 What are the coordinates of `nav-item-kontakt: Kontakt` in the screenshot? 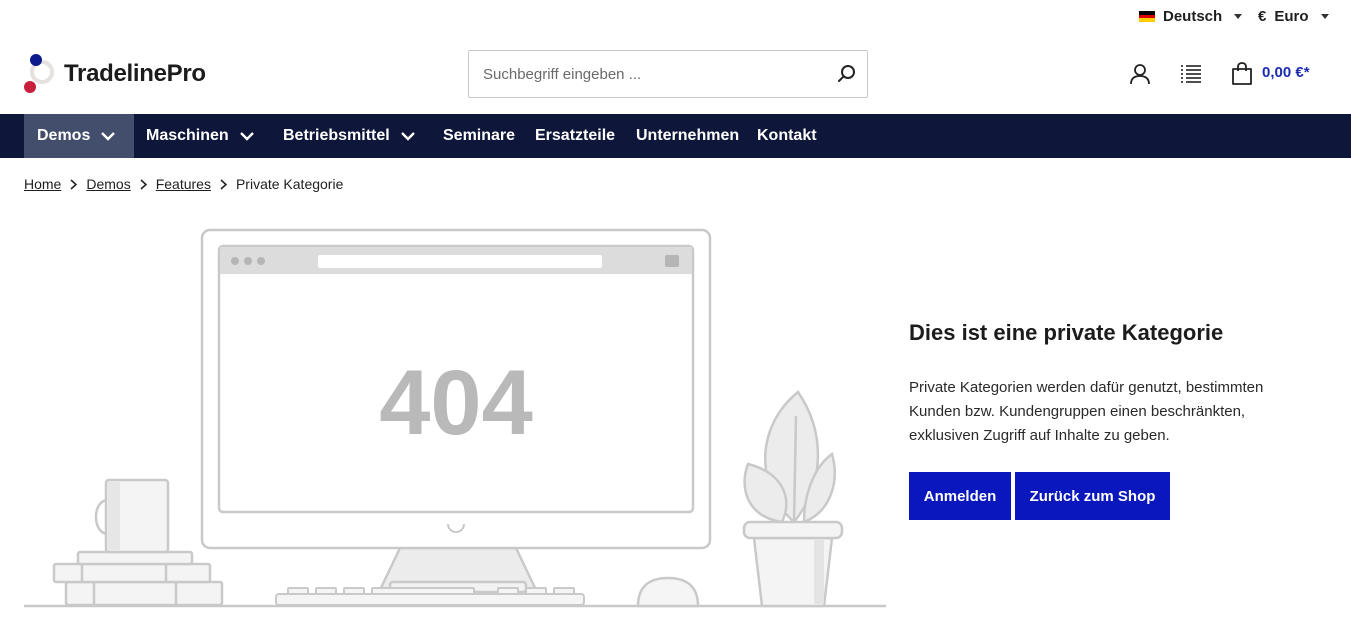 It's located at (787, 136).